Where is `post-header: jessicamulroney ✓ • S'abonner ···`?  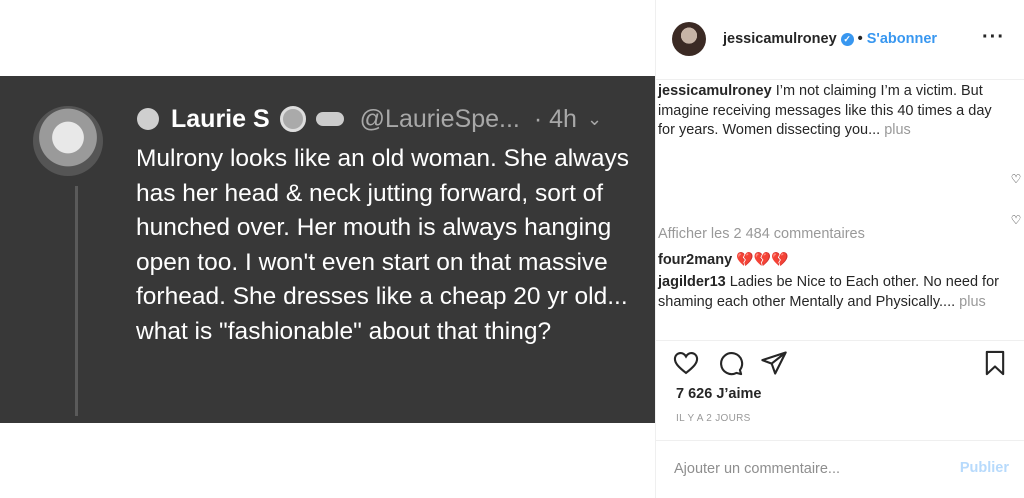
post-header: jessicamulroney ✓ • S'abonner ··· is located at coordinates (840, 40).